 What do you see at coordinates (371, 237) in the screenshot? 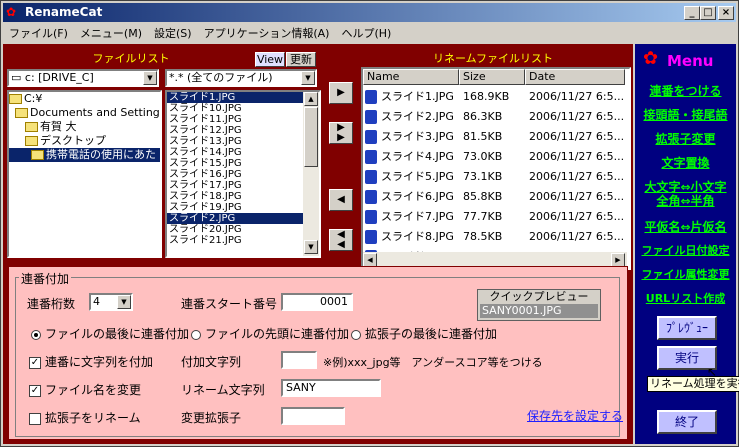
I see `image-file-icon` at bounding box center [371, 237].